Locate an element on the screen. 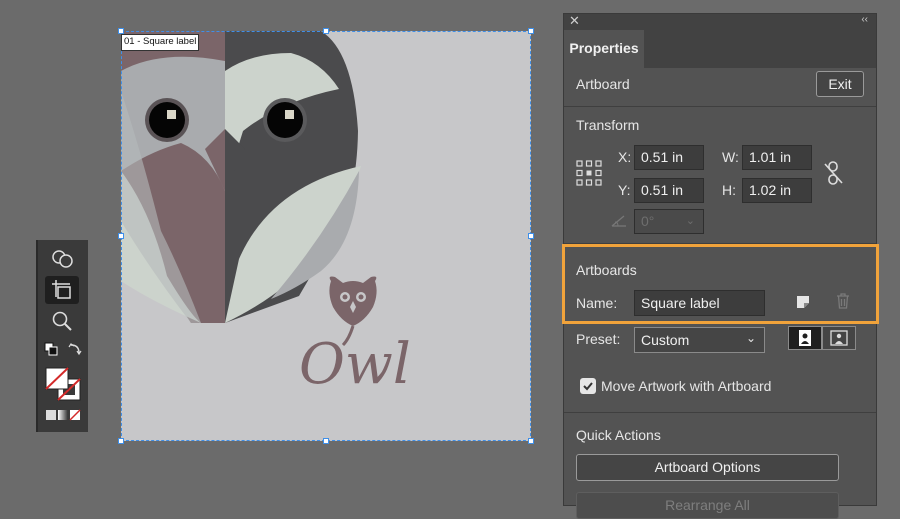 This screenshot has height=519, width=900. zoom-tool-icon is located at coordinates (62, 321).